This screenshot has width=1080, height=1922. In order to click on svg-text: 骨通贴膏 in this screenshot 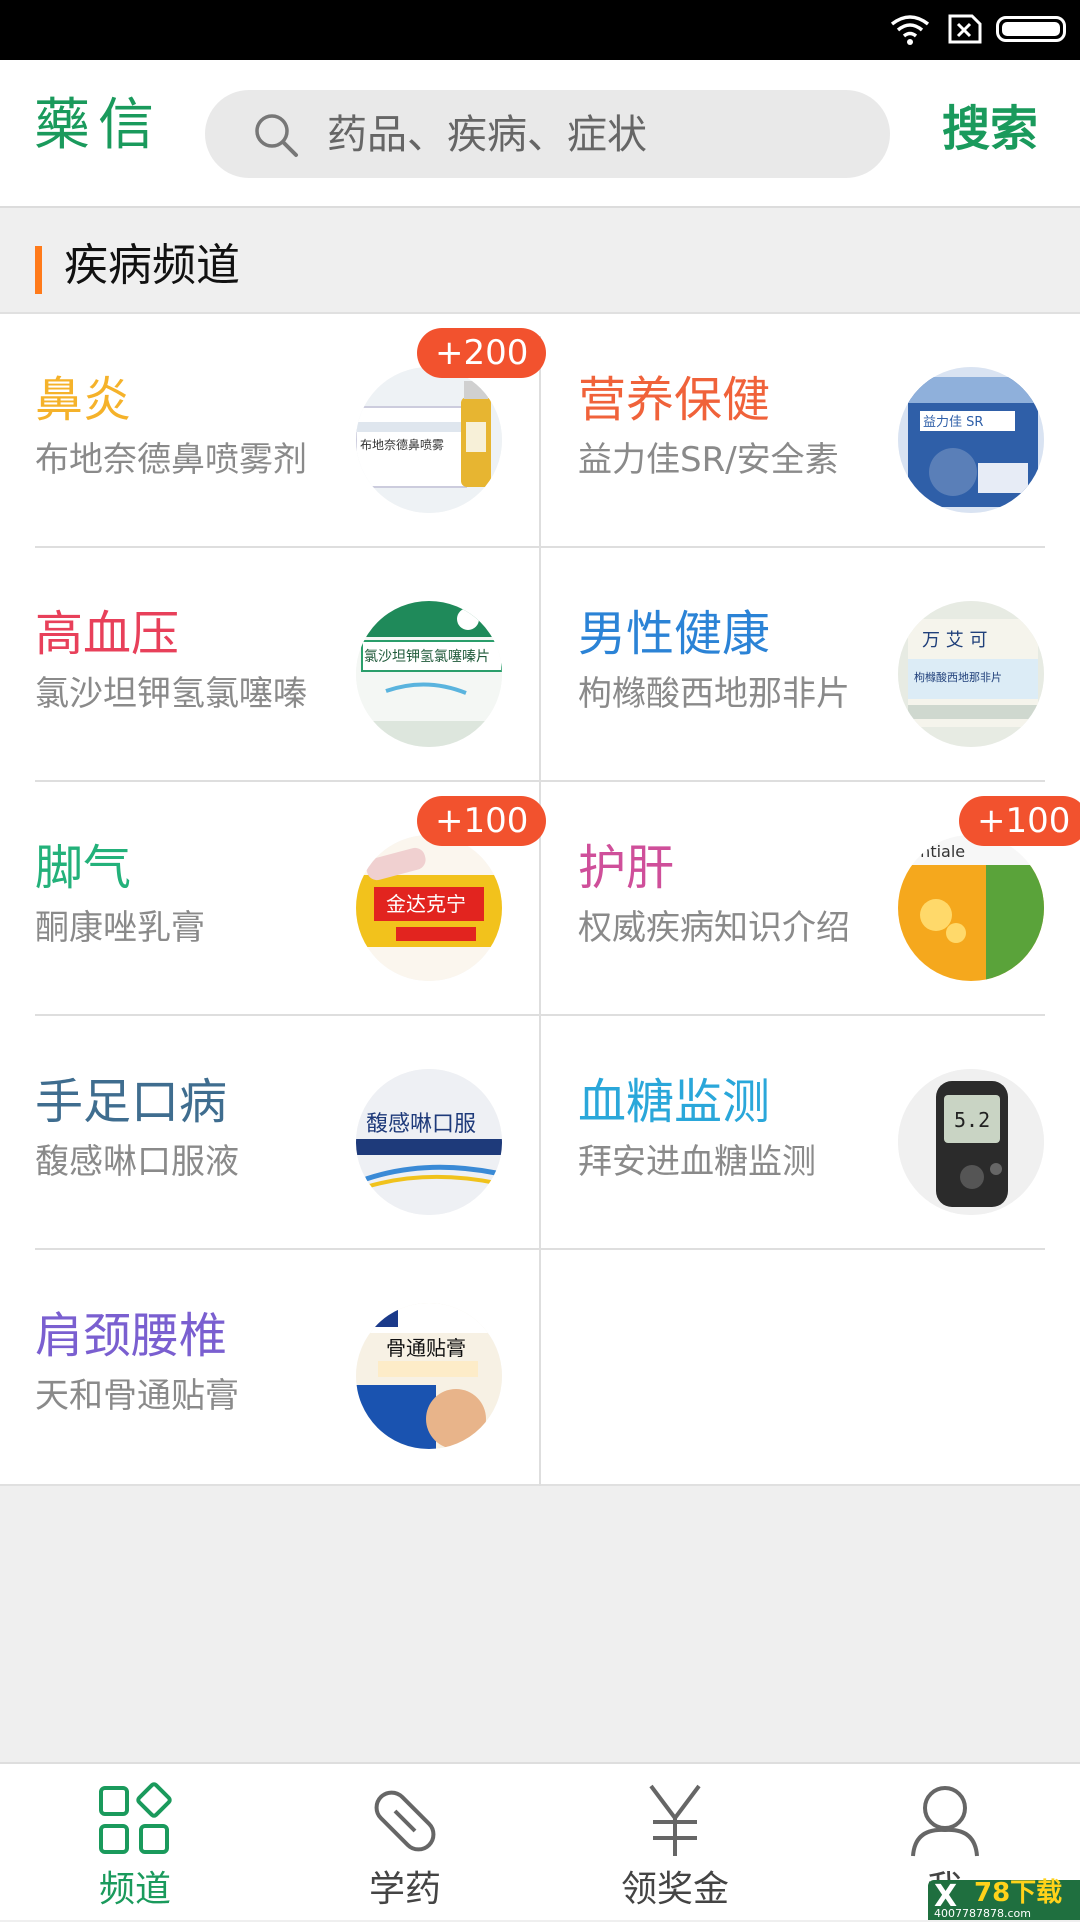, I will do `click(426, 1348)`.